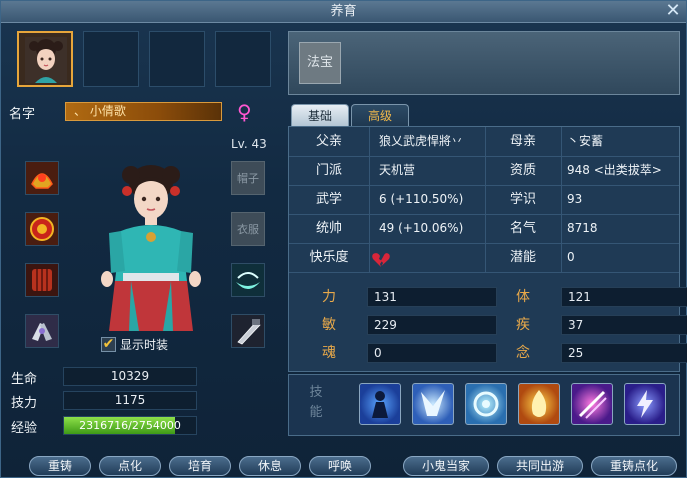 The image size is (687, 478). What do you see at coordinates (397, 170) in the screenshot?
I see `sect-value: 天机营` at bounding box center [397, 170].